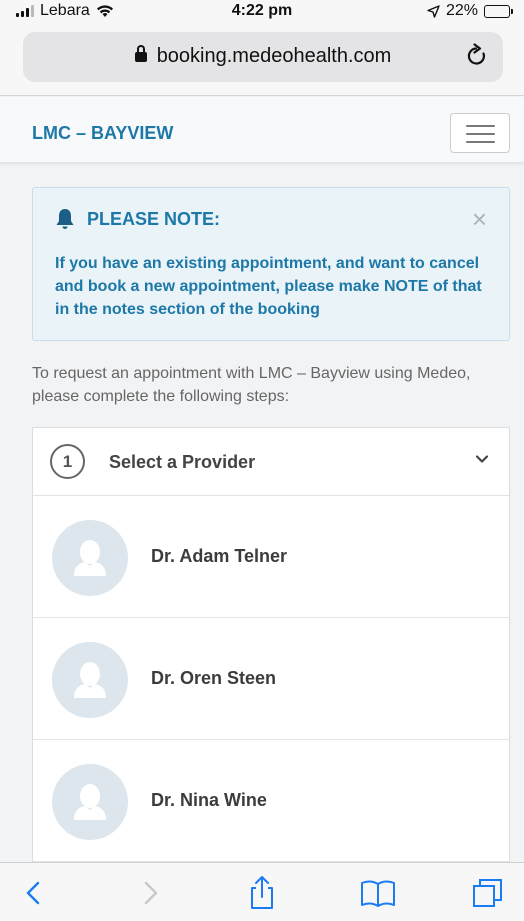  I want to click on bell-icon, so click(65, 219).